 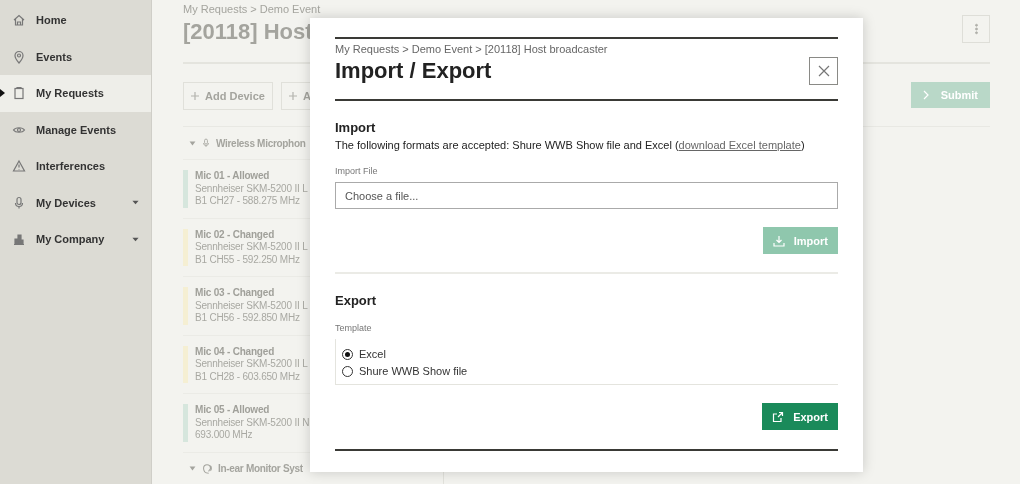 I want to click on radio-option: Shure WWB Show file, so click(x=590, y=371).